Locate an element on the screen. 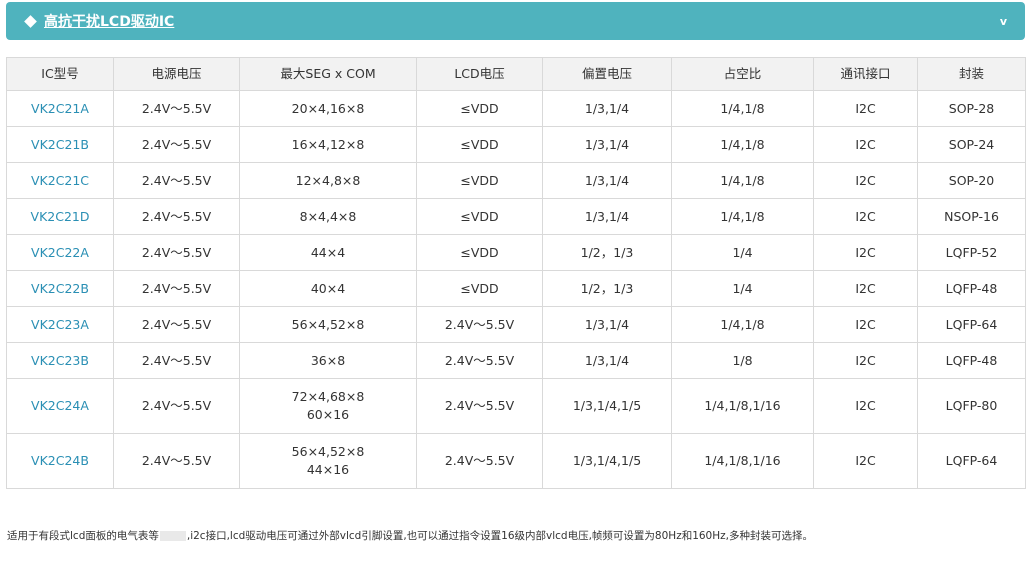  seg-com-line: 72×4,68×8 is located at coordinates (328, 396).